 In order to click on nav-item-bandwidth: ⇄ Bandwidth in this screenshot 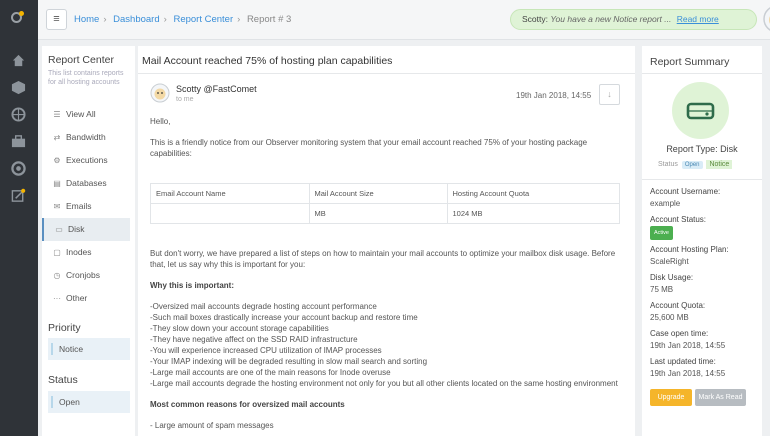, I will do `click(88, 137)`.